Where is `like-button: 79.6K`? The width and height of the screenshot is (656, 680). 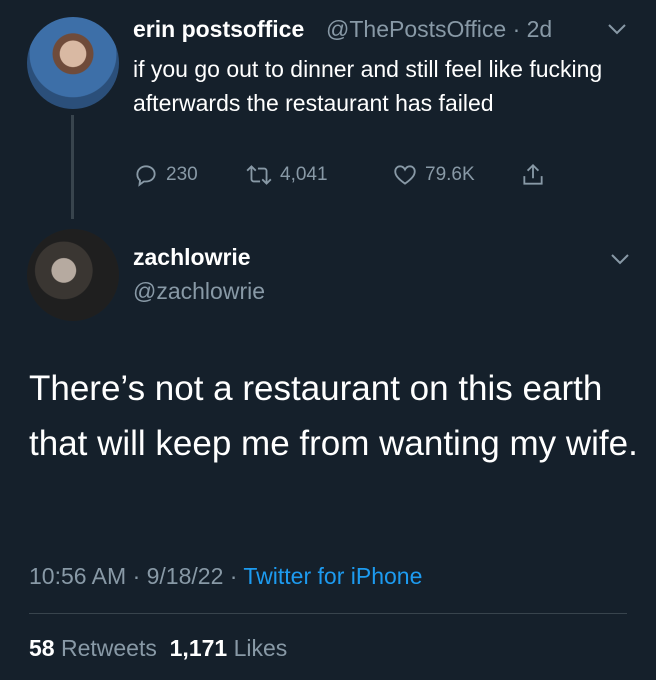 like-button: 79.6K is located at coordinates (433, 175).